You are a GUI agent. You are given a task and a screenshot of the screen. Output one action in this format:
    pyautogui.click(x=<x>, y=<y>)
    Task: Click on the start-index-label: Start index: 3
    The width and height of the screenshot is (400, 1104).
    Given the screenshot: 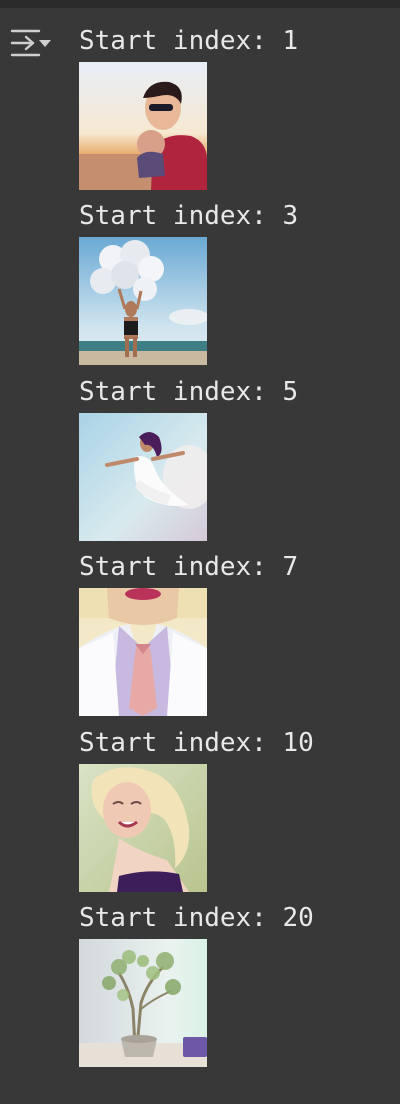 What is the action you would take?
    pyautogui.click(x=189, y=216)
    